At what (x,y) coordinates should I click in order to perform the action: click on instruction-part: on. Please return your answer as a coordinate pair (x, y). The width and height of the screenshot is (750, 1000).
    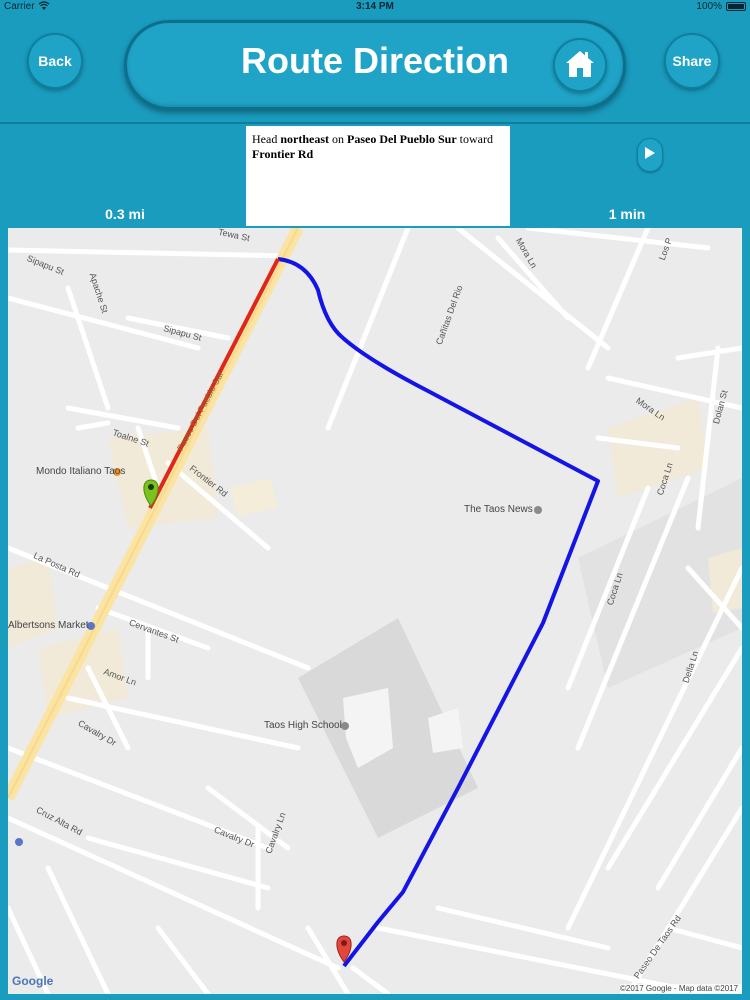
    Looking at the image, I should click on (338, 139).